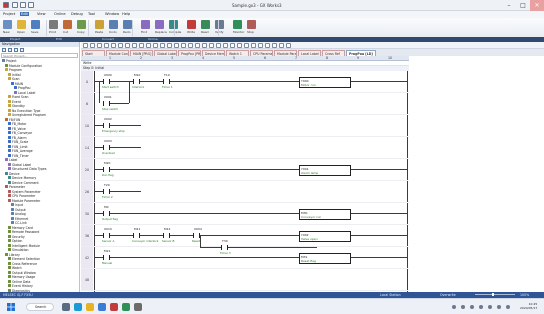 The height and width of the screenshot is (314, 544). I want to click on delete-row-icon, so click(99, 45).